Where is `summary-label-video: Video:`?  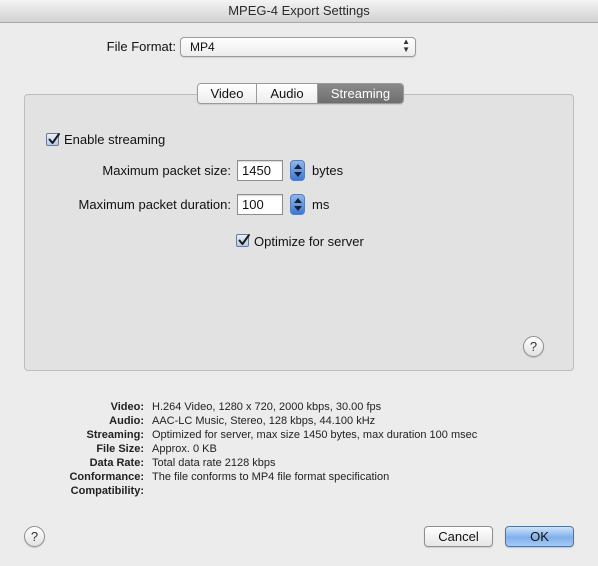 summary-label-video: Video: is located at coordinates (127, 407).